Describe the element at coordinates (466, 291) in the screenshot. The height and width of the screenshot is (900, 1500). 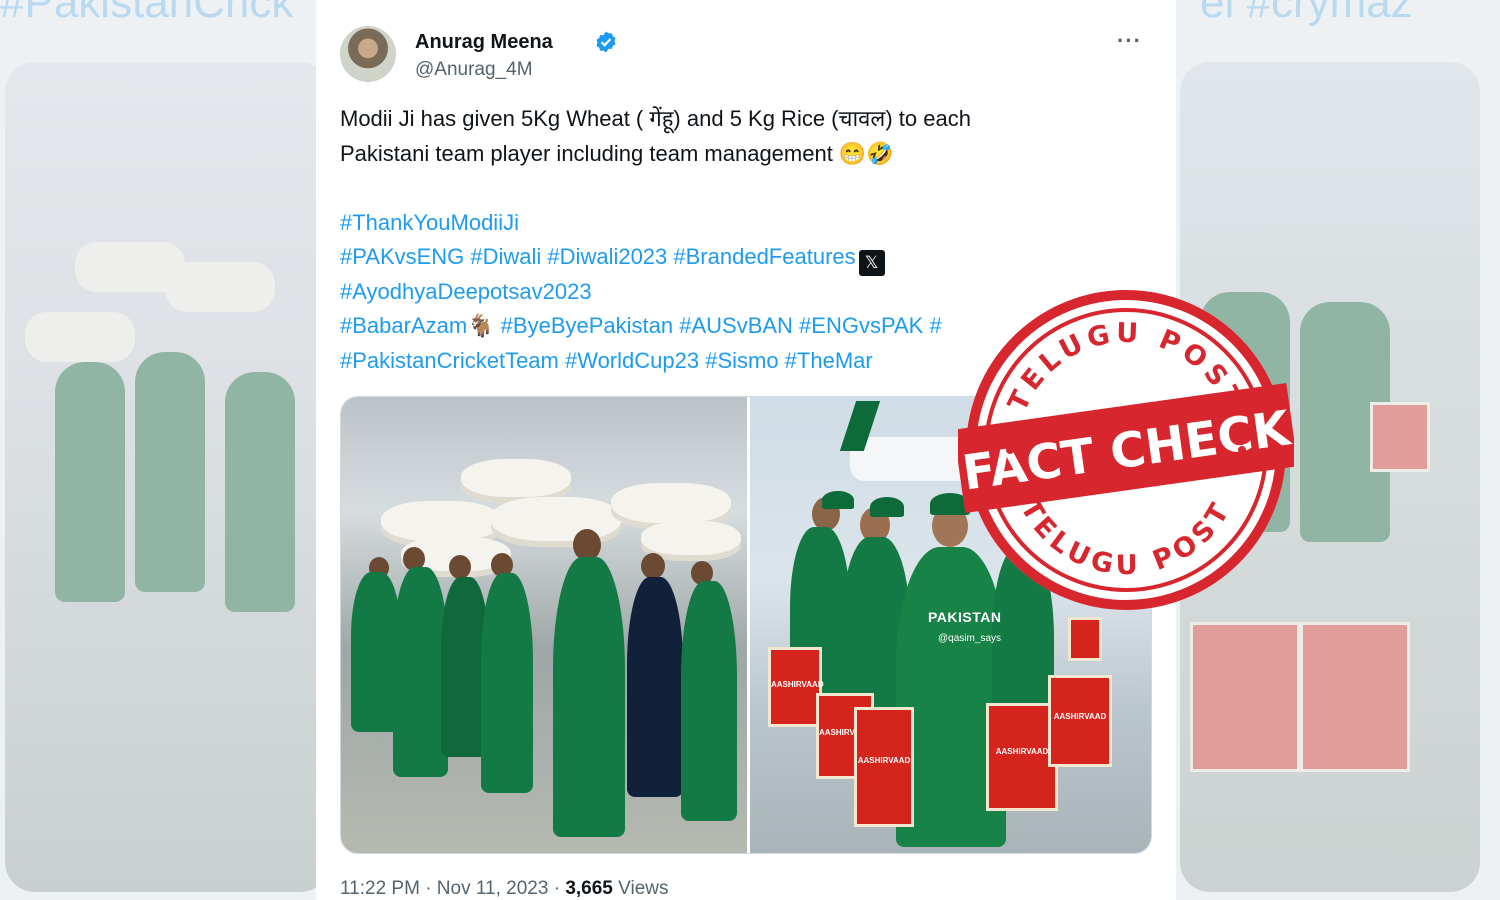
I see `hashtag-link: #AyodhyaDeepotsav2023` at that location.